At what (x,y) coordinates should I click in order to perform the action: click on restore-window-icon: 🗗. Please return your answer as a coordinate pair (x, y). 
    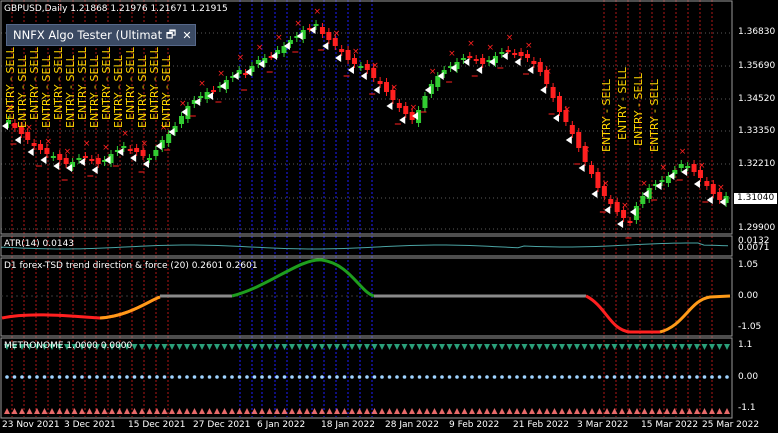
    Looking at the image, I should click on (171, 35).